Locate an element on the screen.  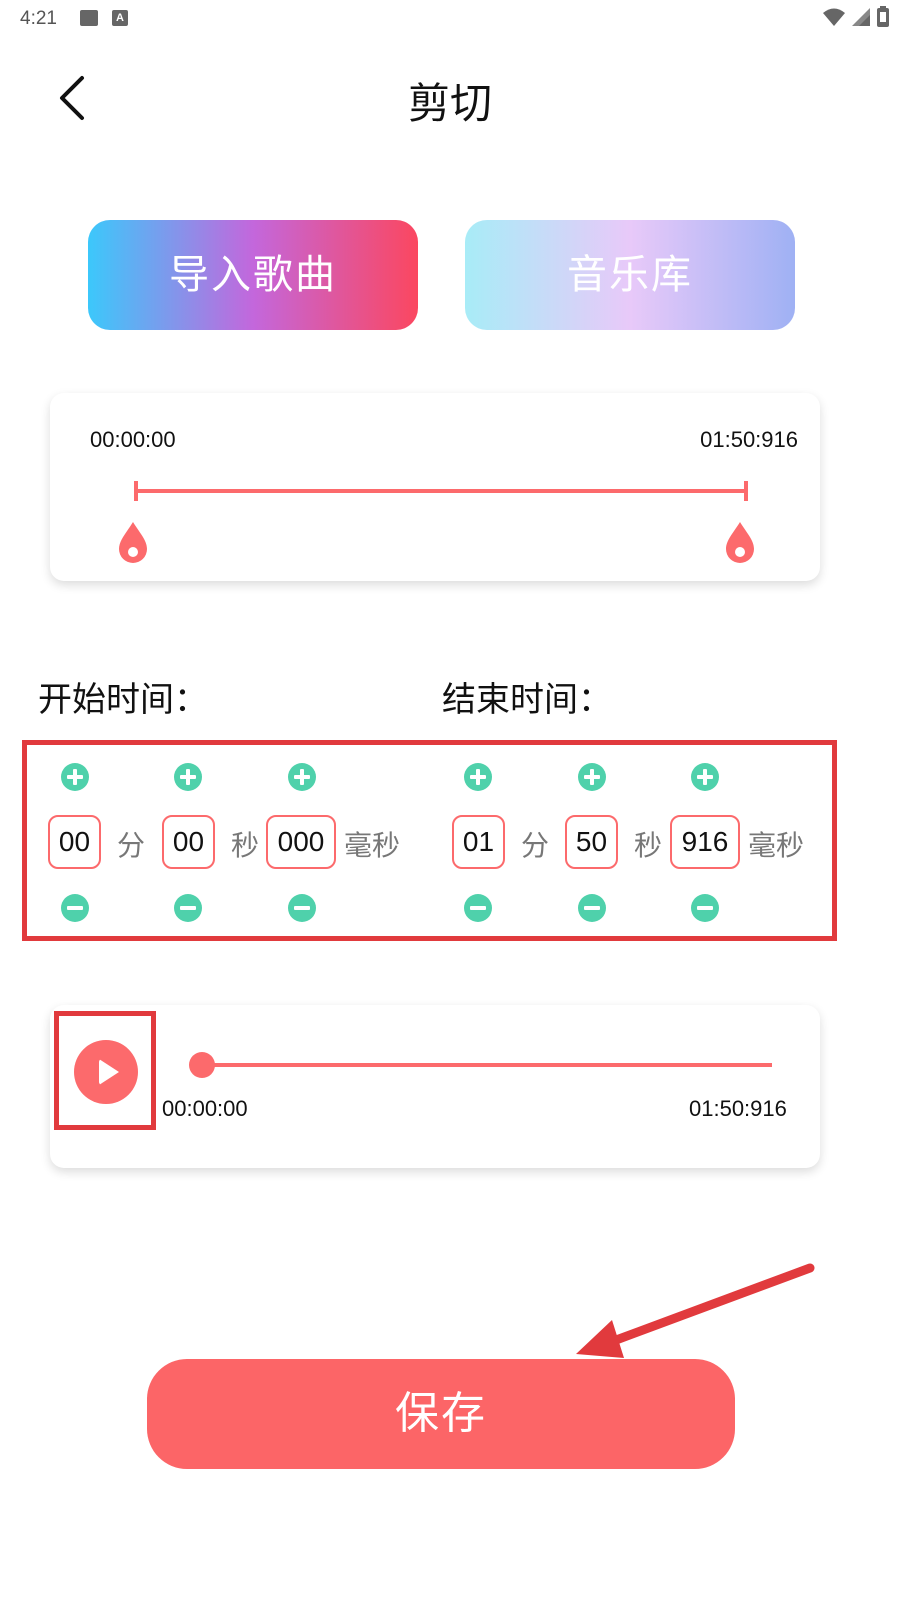
playback-knob is located at coordinates (202, 1065).